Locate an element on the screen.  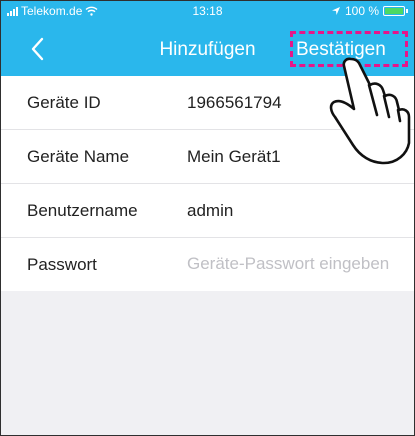
status-bar: Telekom.de 13:18 100 % is located at coordinates (207, 11).